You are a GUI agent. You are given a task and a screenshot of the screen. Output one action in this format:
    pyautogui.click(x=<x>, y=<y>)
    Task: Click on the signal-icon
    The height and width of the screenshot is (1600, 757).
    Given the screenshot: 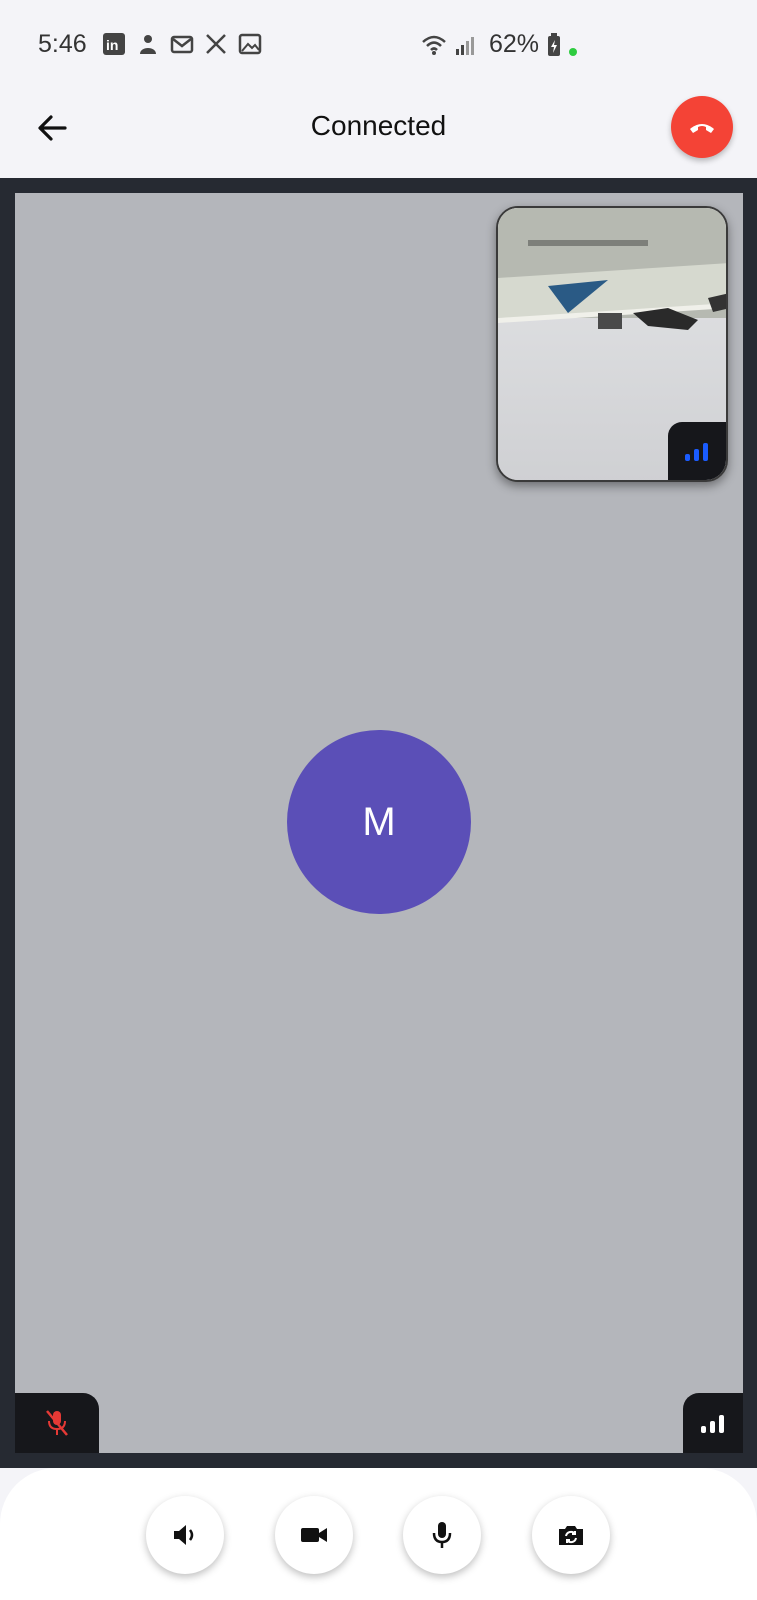 What is the action you would take?
    pyautogui.click(x=466, y=45)
    